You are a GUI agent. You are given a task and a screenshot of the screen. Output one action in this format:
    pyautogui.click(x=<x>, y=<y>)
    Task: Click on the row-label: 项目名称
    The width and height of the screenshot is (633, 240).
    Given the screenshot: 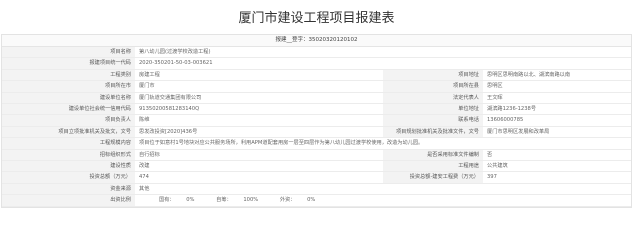 What is the action you would take?
    pyautogui.click(x=68, y=53)
    